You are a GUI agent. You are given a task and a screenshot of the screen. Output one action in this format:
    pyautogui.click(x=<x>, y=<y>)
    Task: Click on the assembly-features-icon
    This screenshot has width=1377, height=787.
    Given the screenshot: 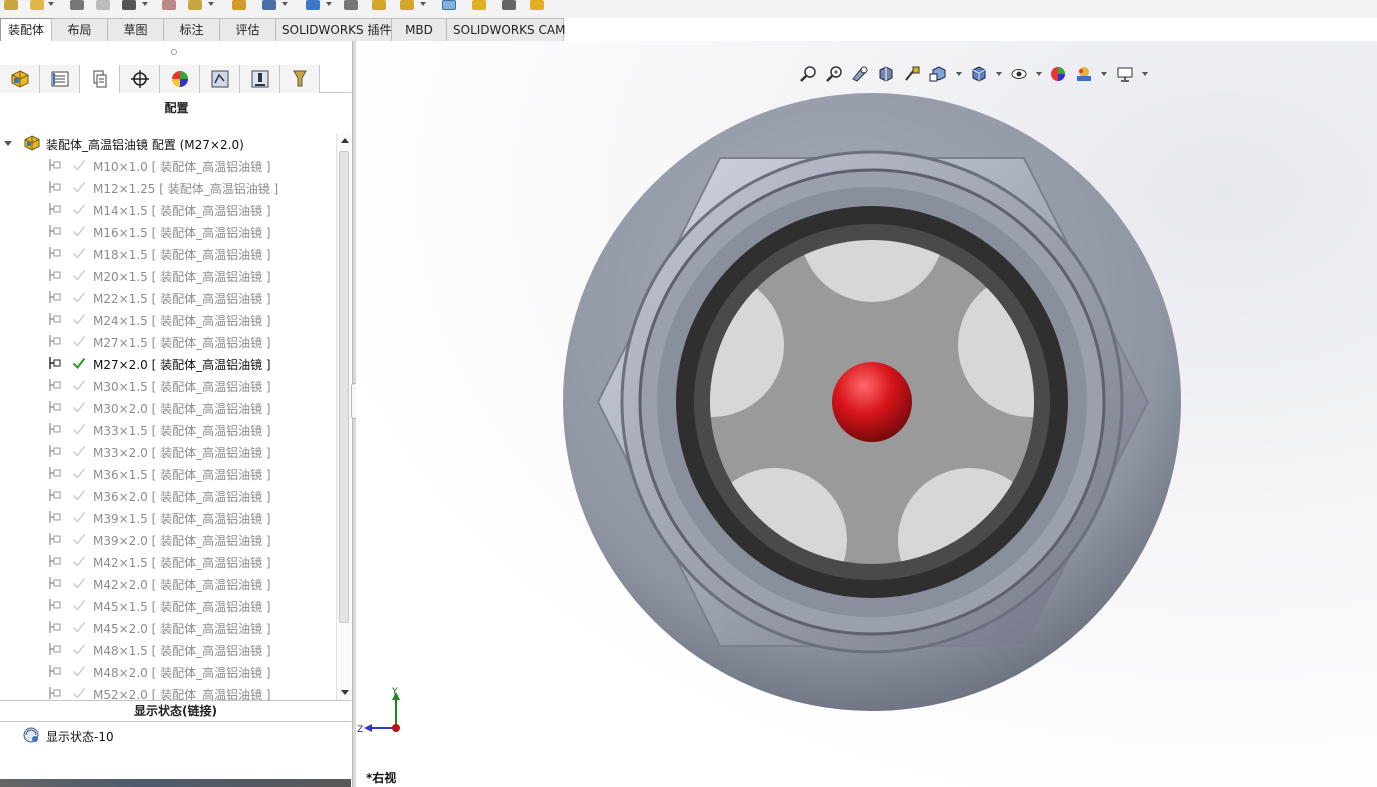 What is the action you would take?
    pyautogui.click(x=479, y=5)
    